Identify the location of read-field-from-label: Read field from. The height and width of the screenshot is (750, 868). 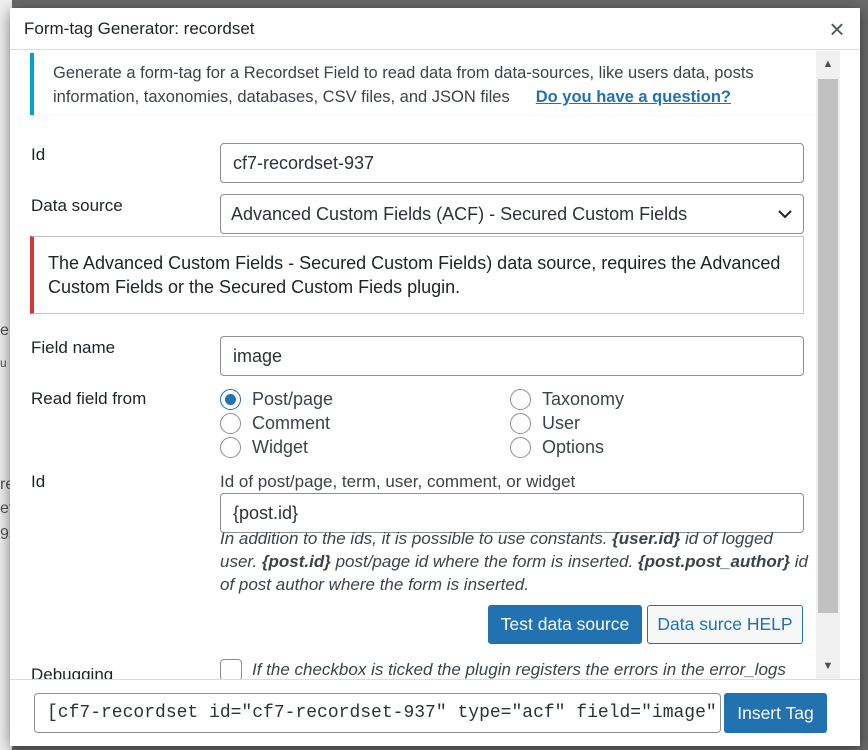
(89, 398).